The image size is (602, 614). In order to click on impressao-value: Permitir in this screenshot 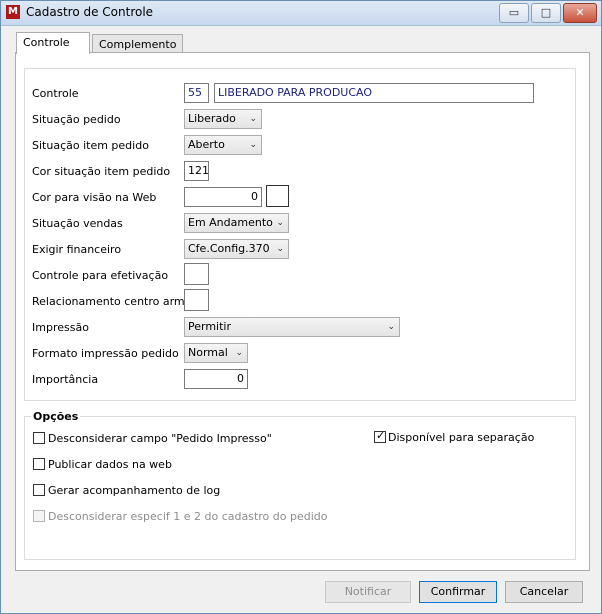, I will do `click(210, 326)`.